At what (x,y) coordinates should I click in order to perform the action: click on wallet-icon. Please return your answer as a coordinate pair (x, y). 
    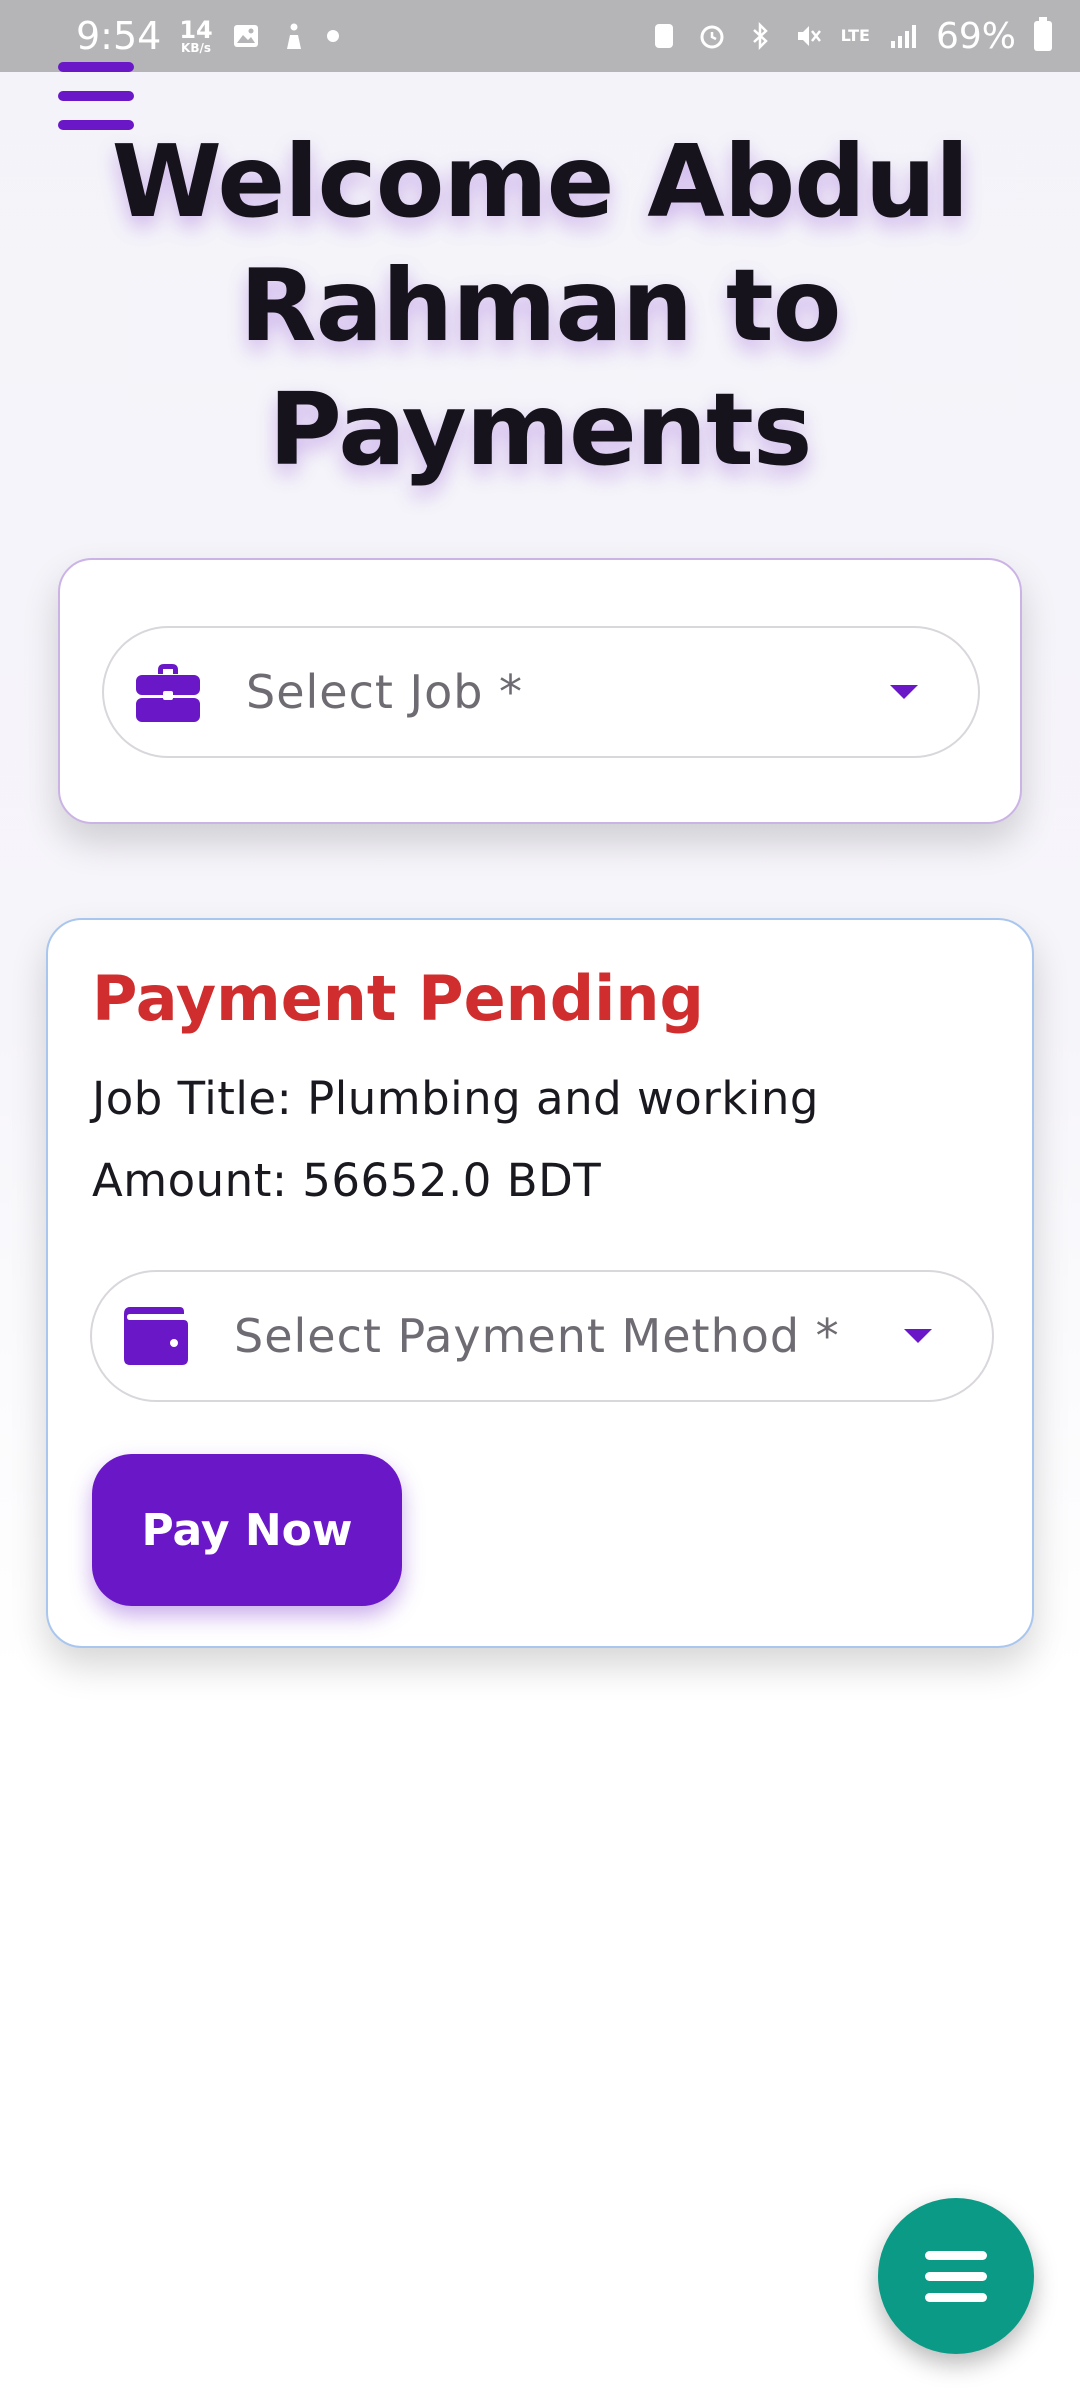
    Looking at the image, I should click on (156, 1336).